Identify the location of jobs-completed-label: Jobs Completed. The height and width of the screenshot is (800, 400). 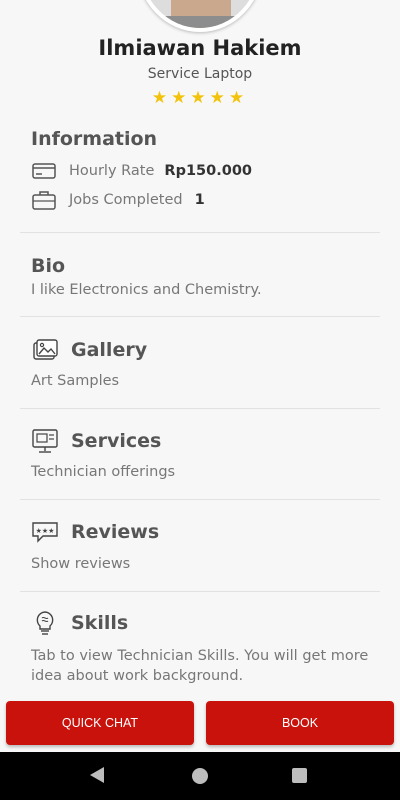
(126, 200).